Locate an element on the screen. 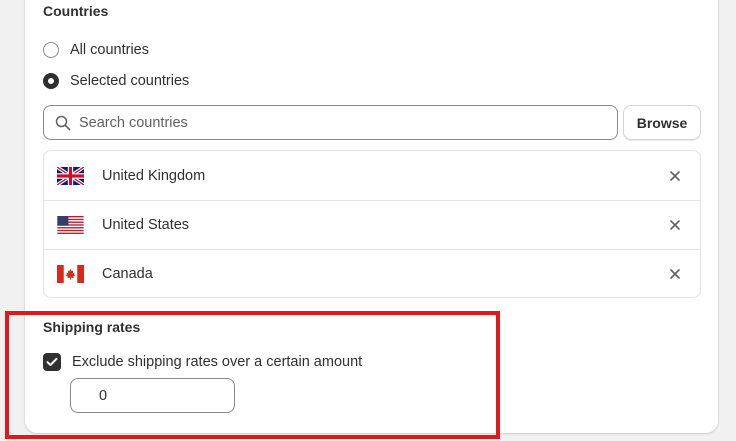  uk-flag-icon is located at coordinates (70, 175).